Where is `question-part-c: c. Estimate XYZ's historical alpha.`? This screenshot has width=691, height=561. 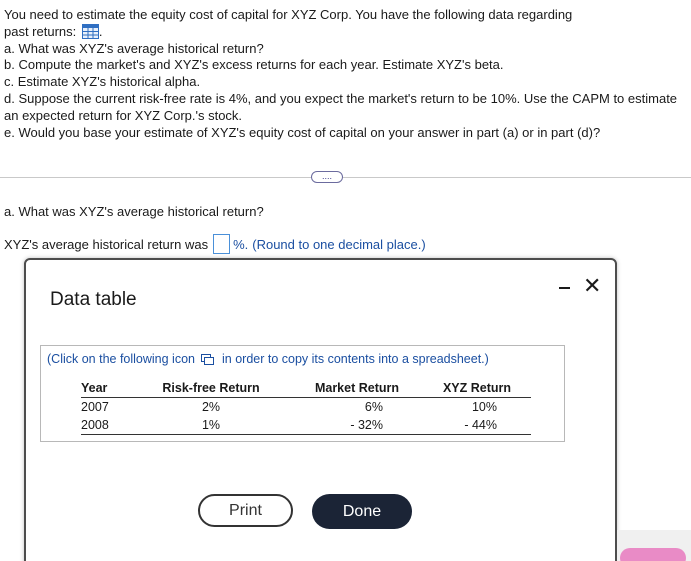 question-part-c: c. Estimate XYZ's historical alpha. is located at coordinates (102, 82).